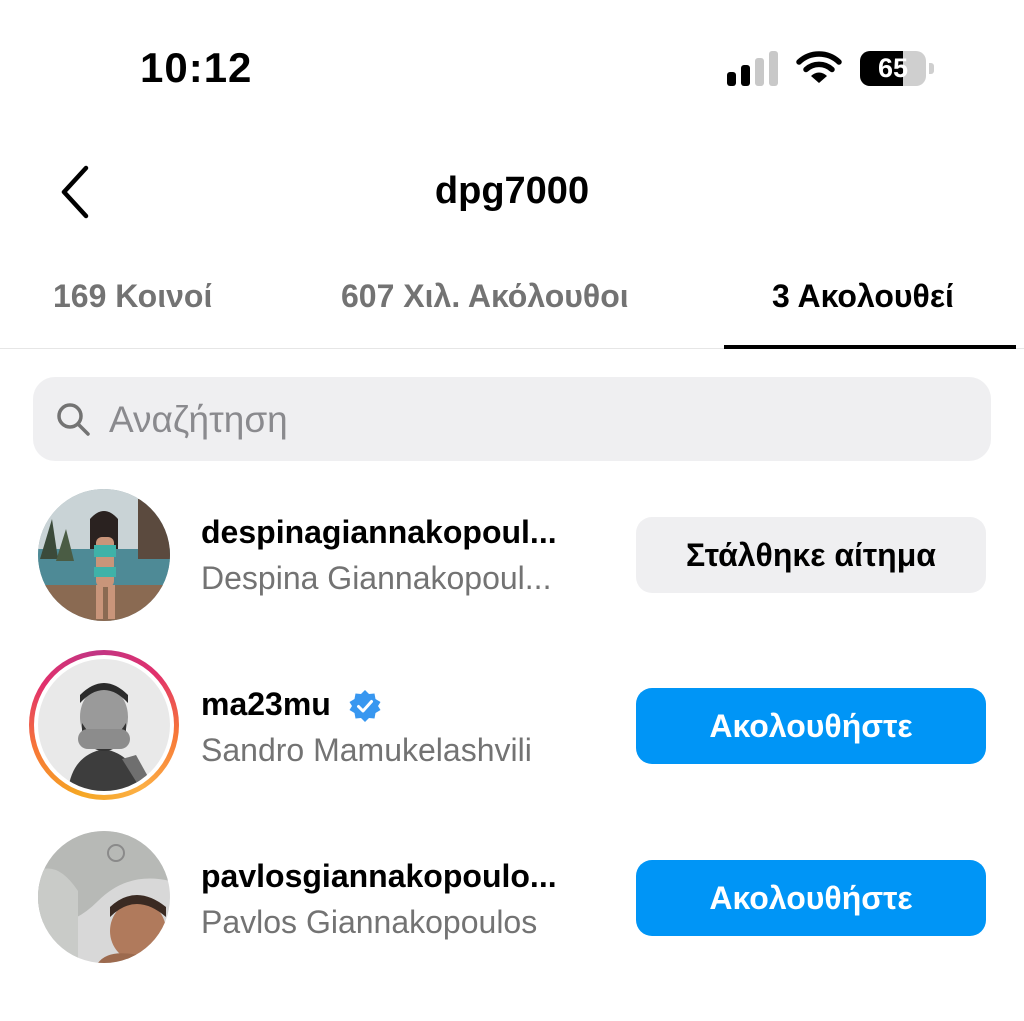 Image resolution: width=1024 pixels, height=1021 pixels. Describe the element at coordinates (196, 67) in the screenshot. I see `status-time: 10:12` at that location.